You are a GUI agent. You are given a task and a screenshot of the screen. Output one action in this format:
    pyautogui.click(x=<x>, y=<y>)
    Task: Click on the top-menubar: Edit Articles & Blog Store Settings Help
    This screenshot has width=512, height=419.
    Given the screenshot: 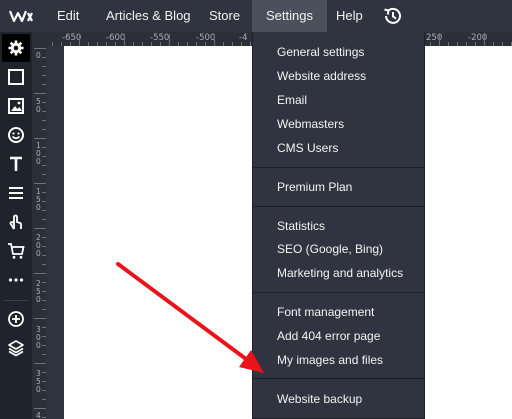 What is the action you would take?
    pyautogui.click(x=256, y=16)
    